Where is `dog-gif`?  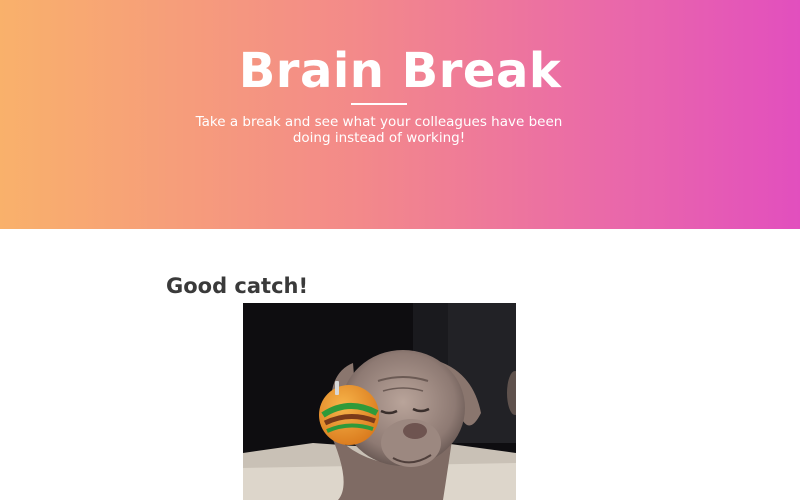 dog-gif is located at coordinates (379, 401).